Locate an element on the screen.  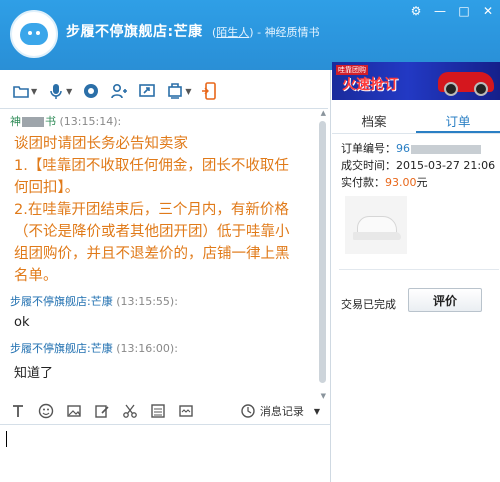
edit-icon is located at coordinates (102, 411).